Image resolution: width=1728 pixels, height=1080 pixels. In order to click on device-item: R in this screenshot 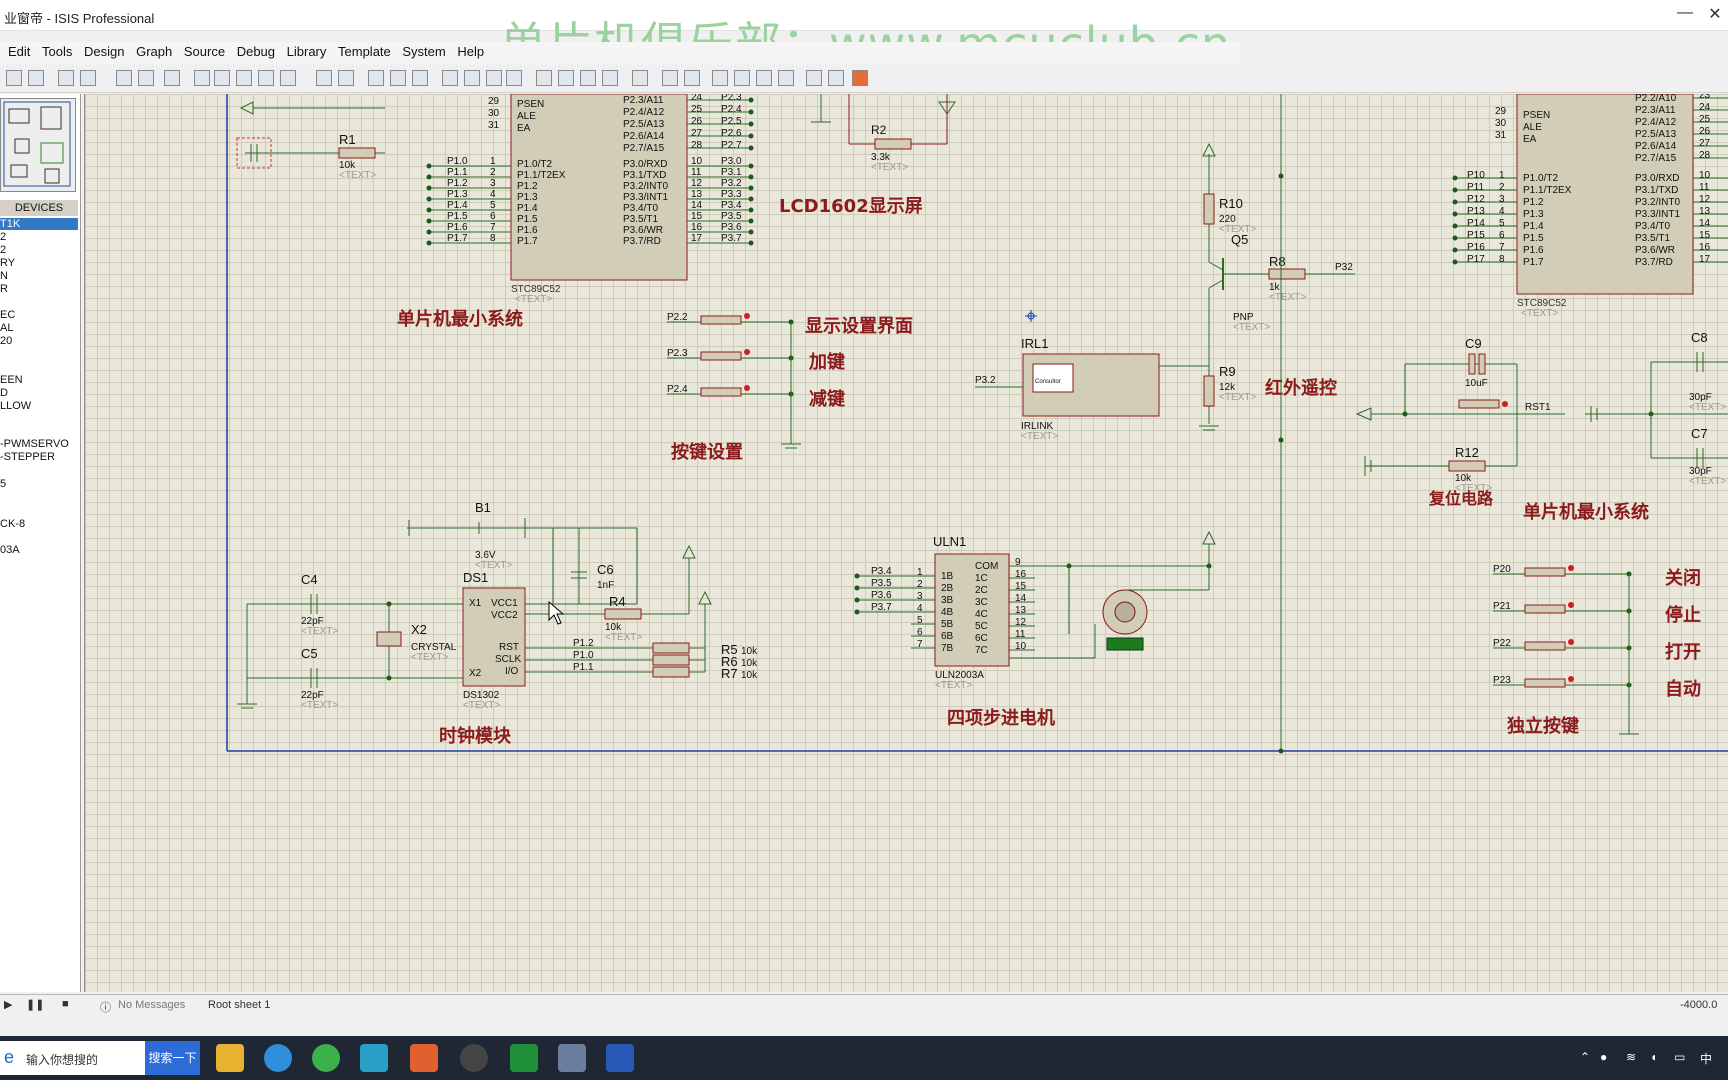, I will do `click(4, 289)`.